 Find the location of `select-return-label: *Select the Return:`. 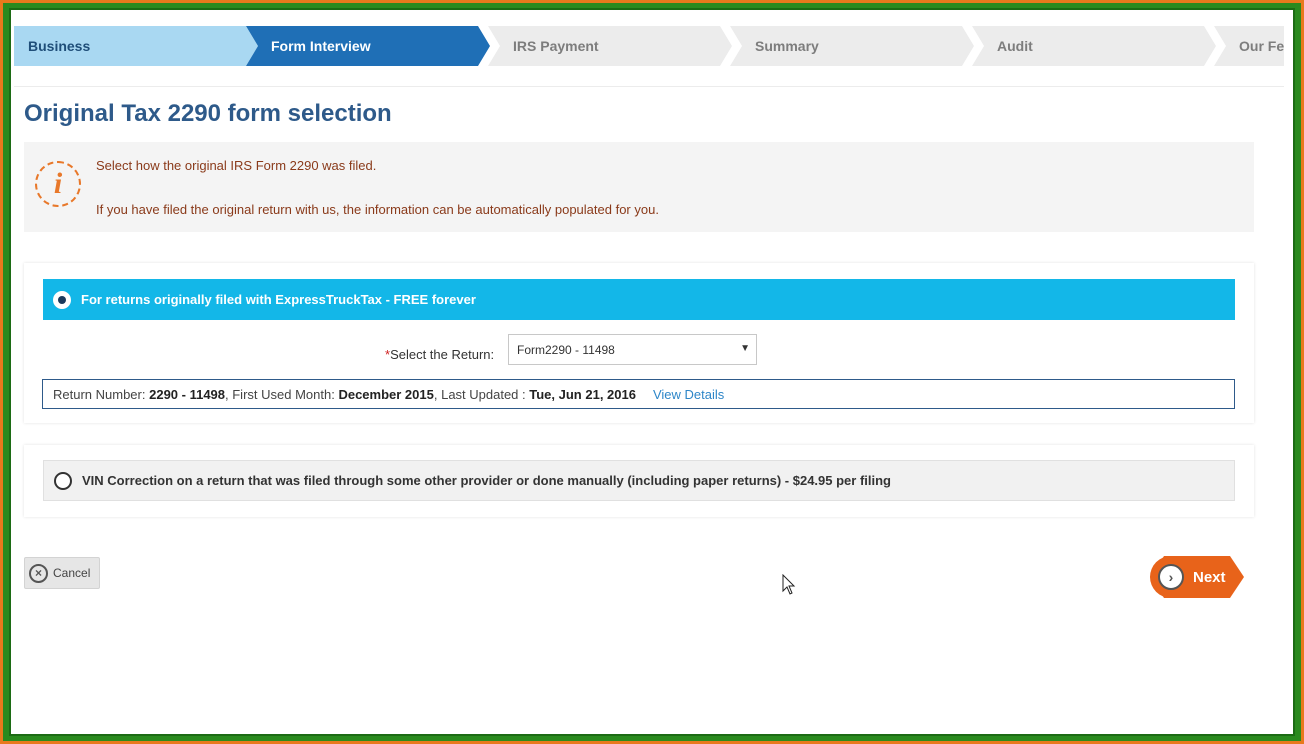

select-return-label: *Select the Return: is located at coordinates (439, 354).